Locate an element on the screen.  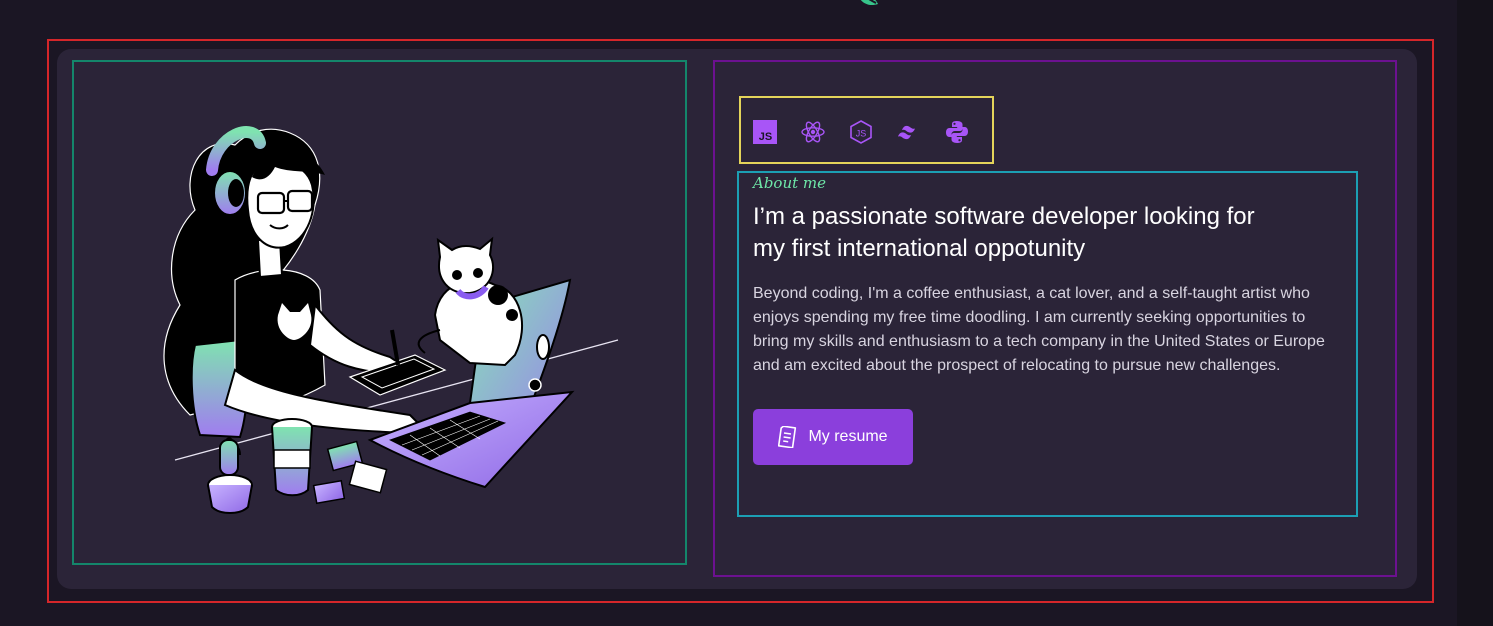
resume-button-label: My resume is located at coordinates (848, 436).